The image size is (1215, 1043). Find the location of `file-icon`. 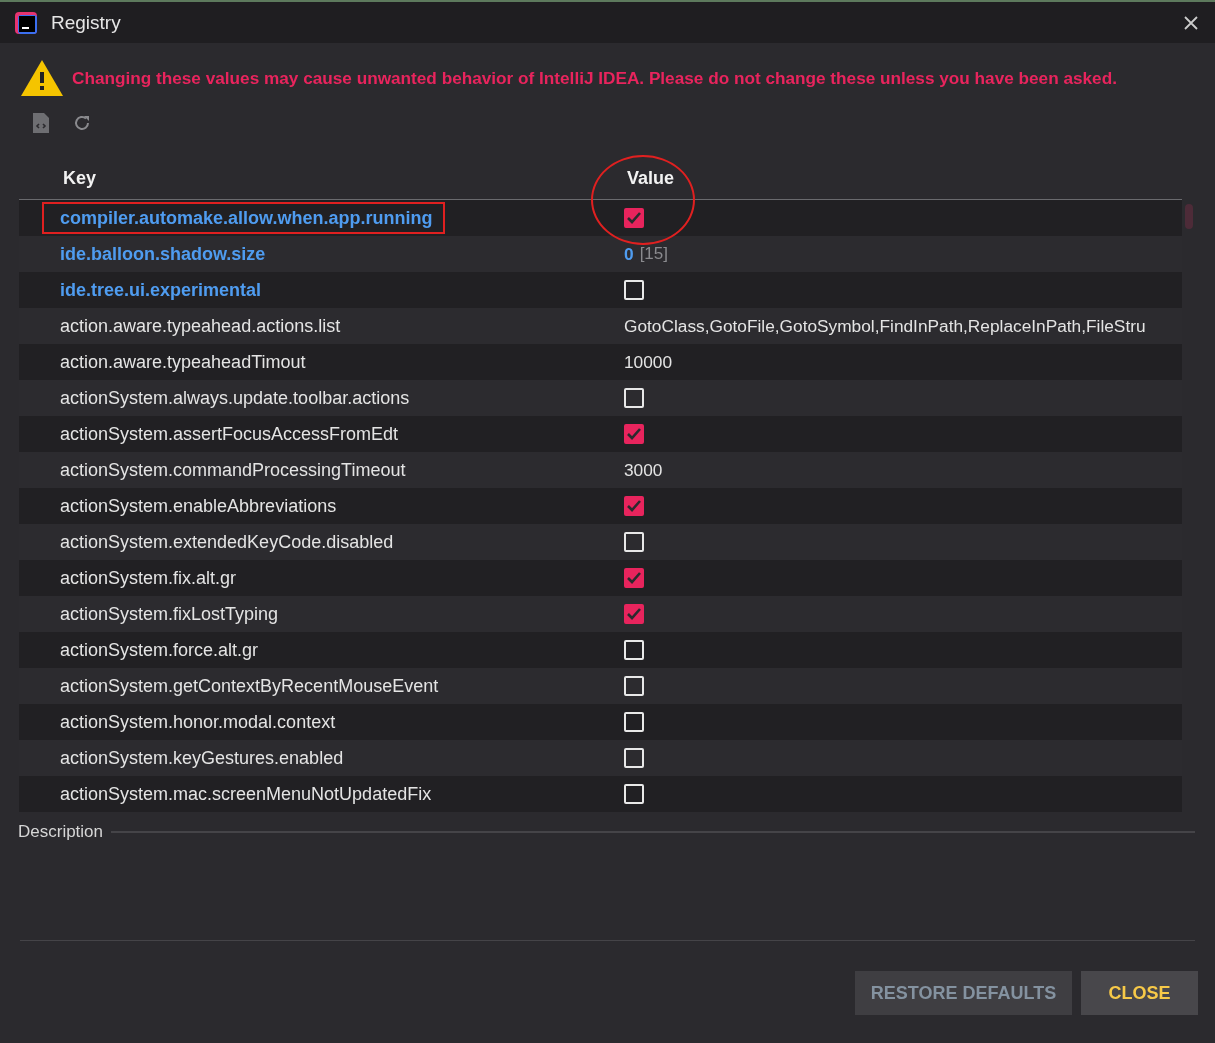

file-icon is located at coordinates (41, 123).